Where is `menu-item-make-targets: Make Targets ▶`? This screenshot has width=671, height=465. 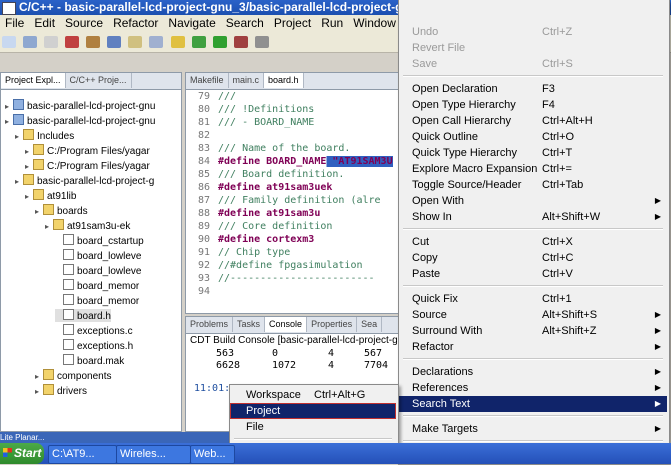 menu-item-make-targets: Make Targets ▶ is located at coordinates (533, 429).